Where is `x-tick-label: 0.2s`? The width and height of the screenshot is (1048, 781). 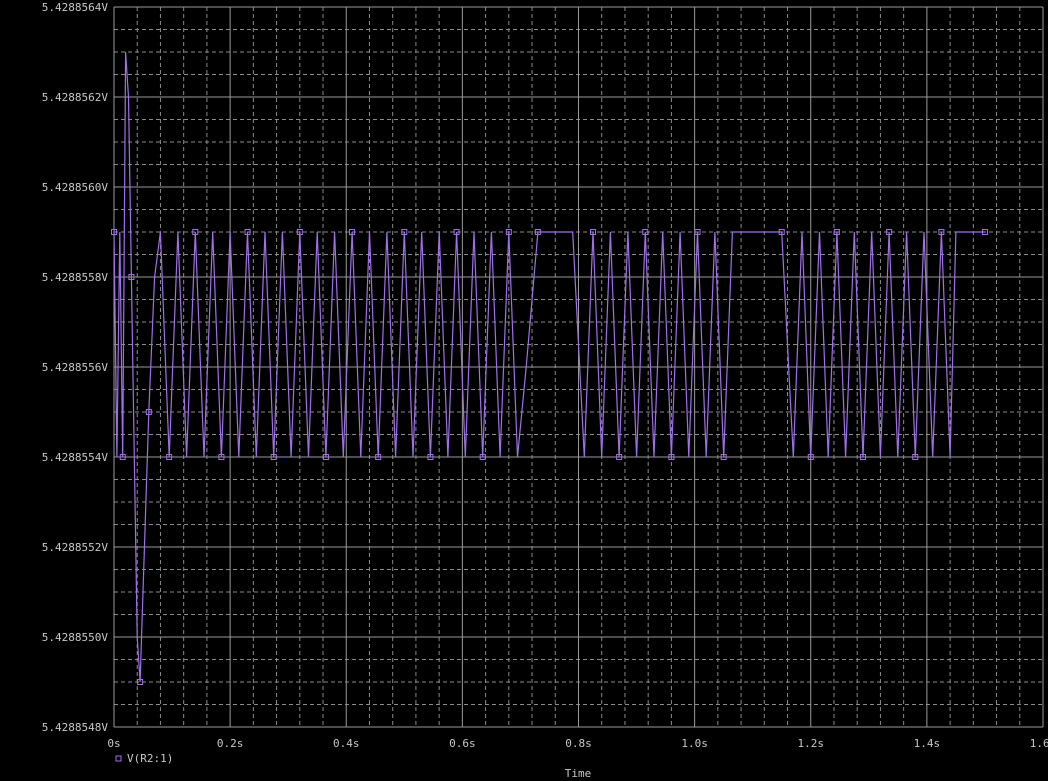 x-tick-label: 0.2s is located at coordinates (230, 743).